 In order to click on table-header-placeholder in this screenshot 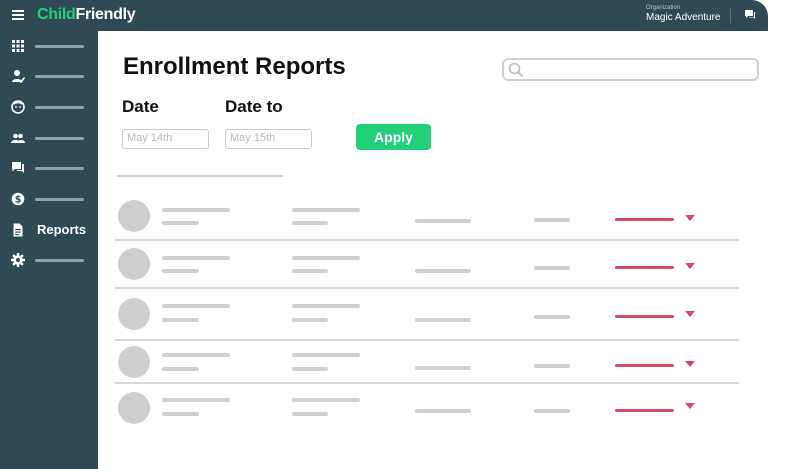, I will do `click(200, 176)`.